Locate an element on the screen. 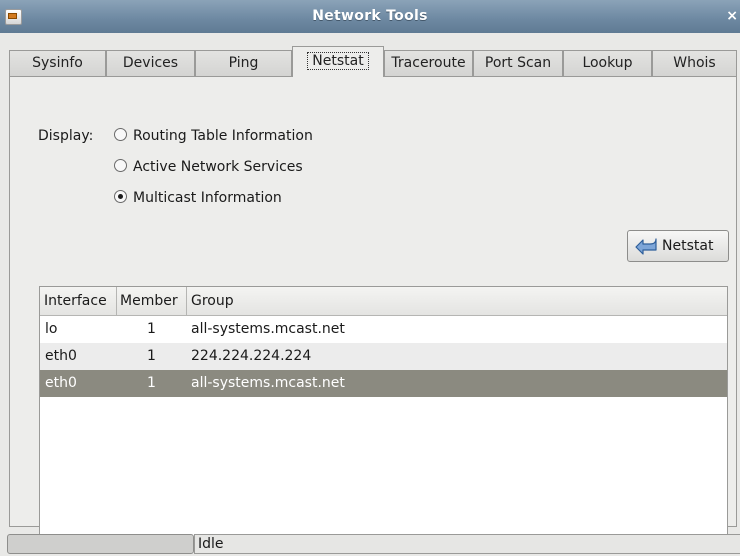 The width and height of the screenshot is (740, 556). netstat-button-label: Netstat is located at coordinates (688, 246).